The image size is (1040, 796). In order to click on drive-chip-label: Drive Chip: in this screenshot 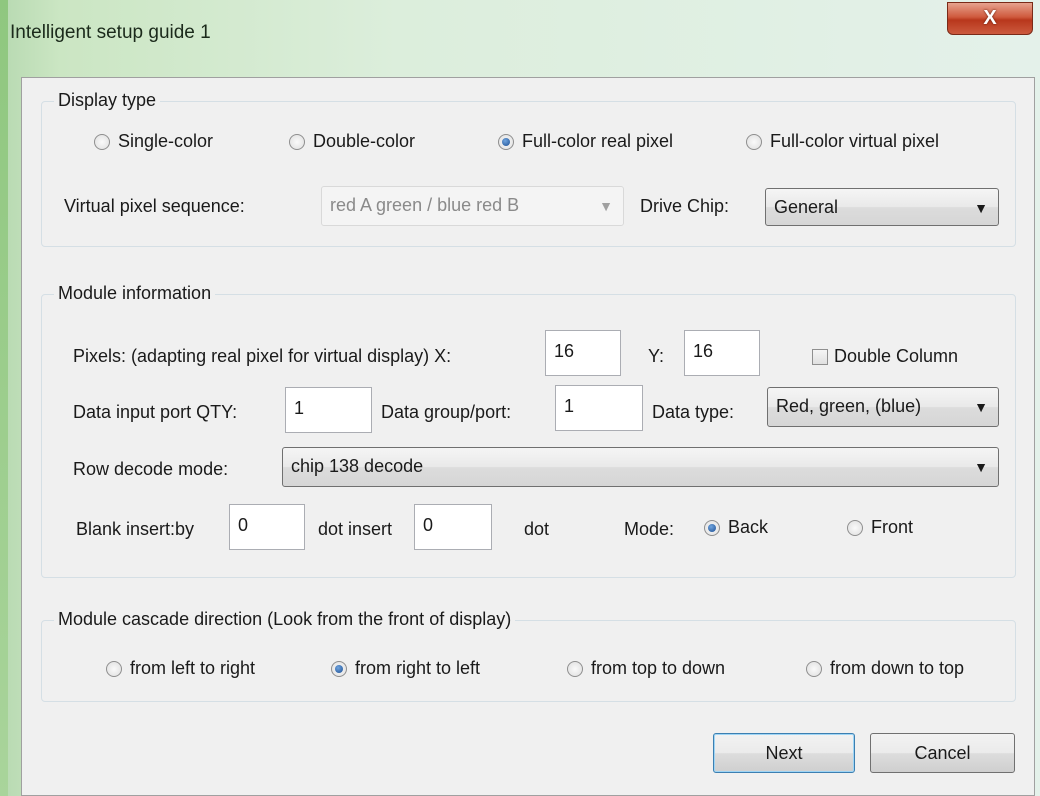, I will do `click(685, 206)`.